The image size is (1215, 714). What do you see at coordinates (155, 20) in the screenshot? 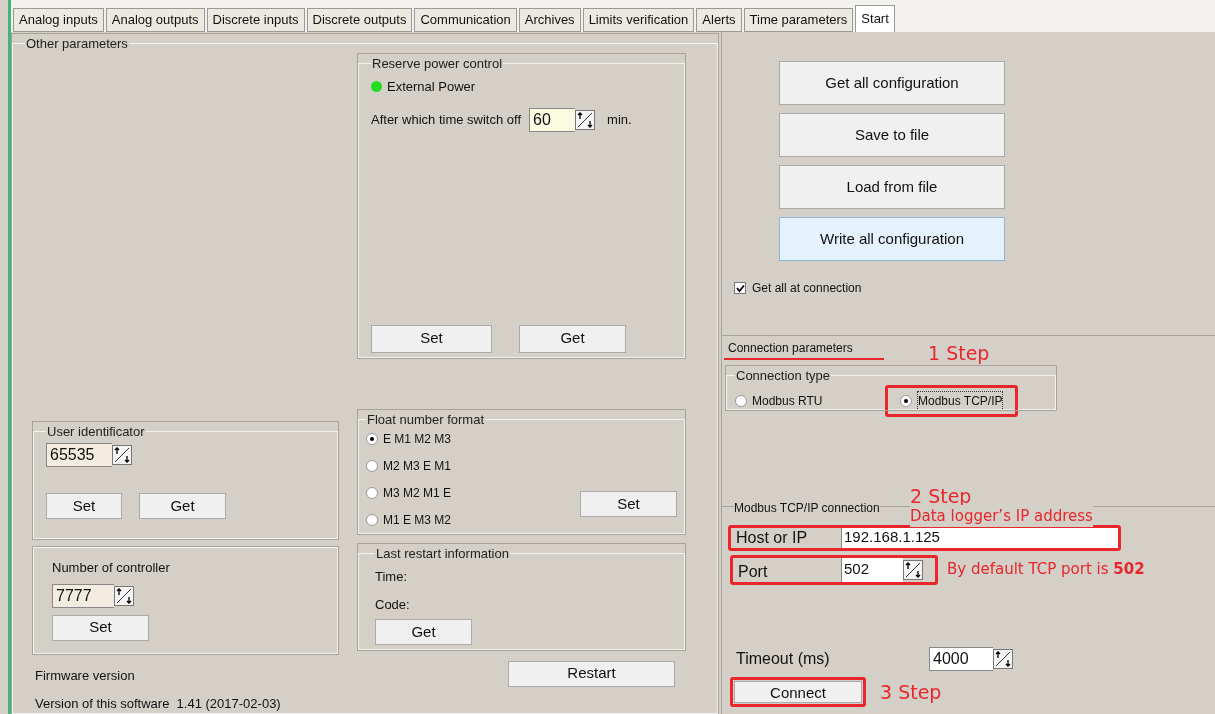
I see `tab: Analog outputs` at bounding box center [155, 20].